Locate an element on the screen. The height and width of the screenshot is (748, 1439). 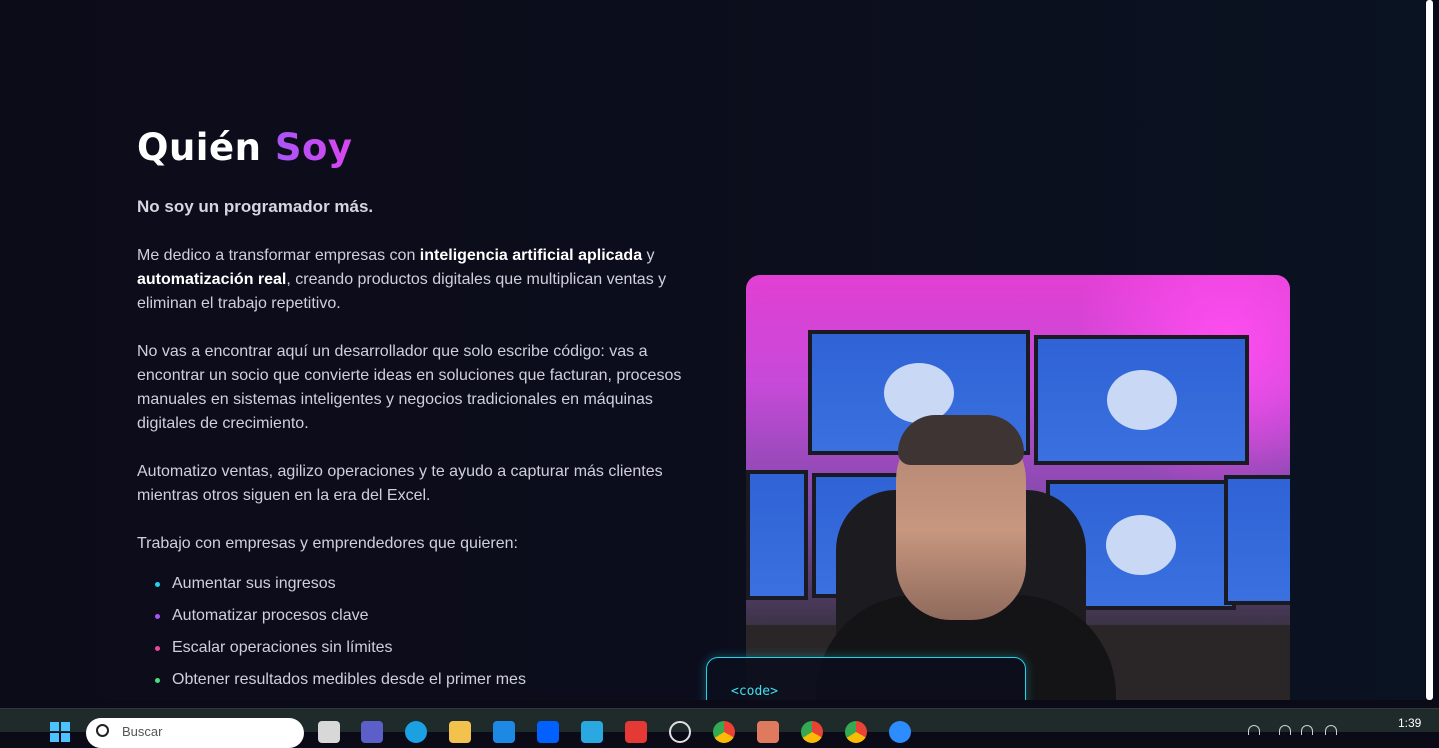
taskbar: Buscar 1:39 is located at coordinates (719, 728).